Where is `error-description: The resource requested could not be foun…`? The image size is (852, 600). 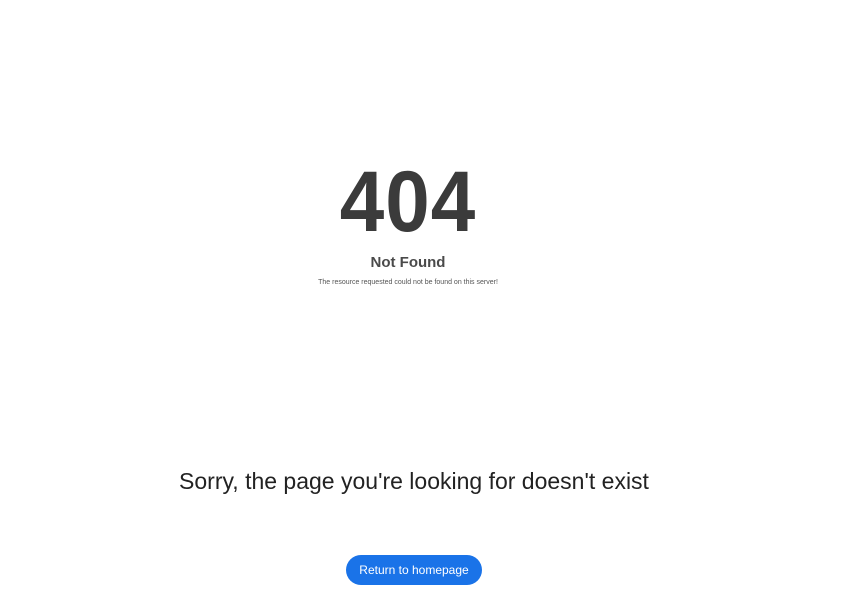 error-description: The resource requested could not be foun… is located at coordinates (408, 282).